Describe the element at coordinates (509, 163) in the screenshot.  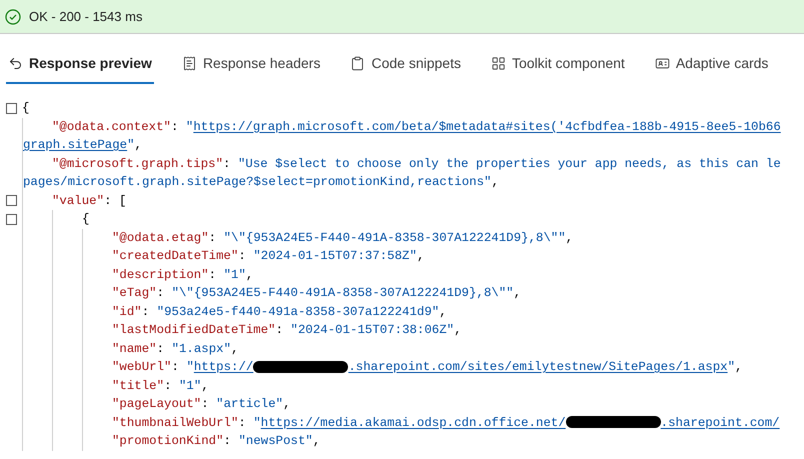
I see `string-value: "Use $select to choose only the properties your app needs, as this can le` at that location.